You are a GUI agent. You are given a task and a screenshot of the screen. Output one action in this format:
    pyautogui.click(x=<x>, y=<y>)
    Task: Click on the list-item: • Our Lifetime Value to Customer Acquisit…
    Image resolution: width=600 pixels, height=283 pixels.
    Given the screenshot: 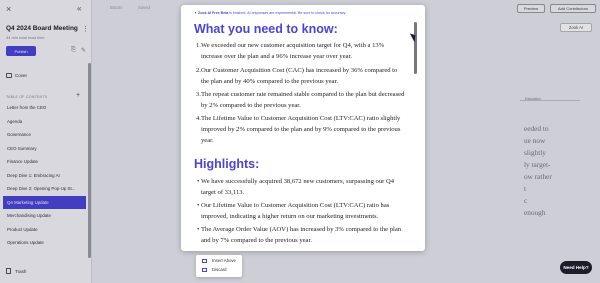 What is the action you would take?
    pyautogui.click(x=293, y=211)
    